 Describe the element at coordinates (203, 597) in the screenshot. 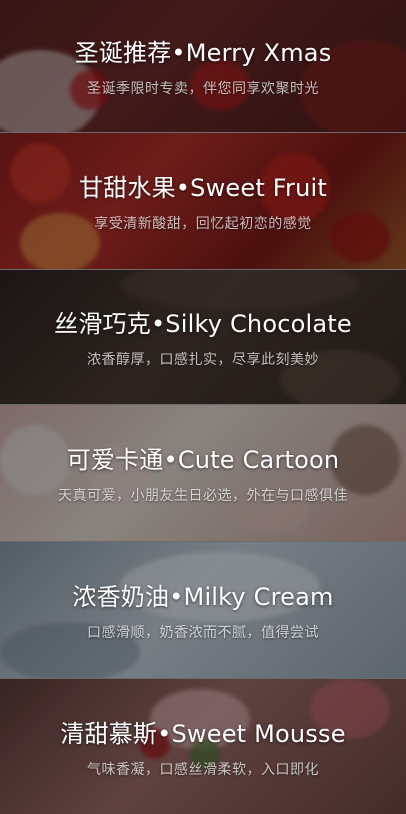

I see `card-title: 浓香奶油•Milky Cream` at that location.